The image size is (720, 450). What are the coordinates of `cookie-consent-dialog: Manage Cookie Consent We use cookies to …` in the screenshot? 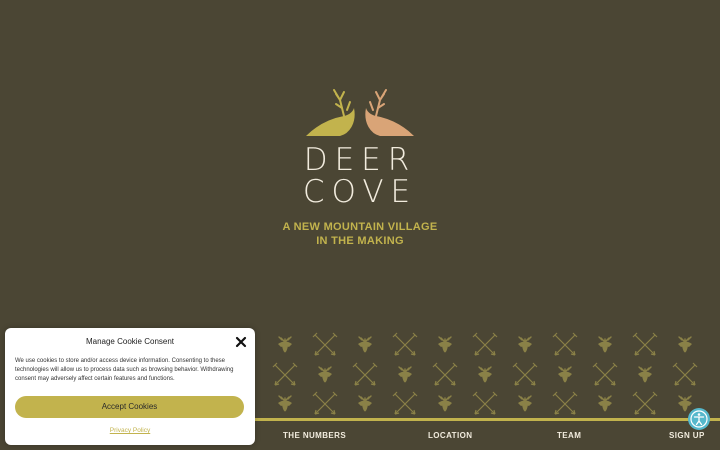 It's located at (130, 386).